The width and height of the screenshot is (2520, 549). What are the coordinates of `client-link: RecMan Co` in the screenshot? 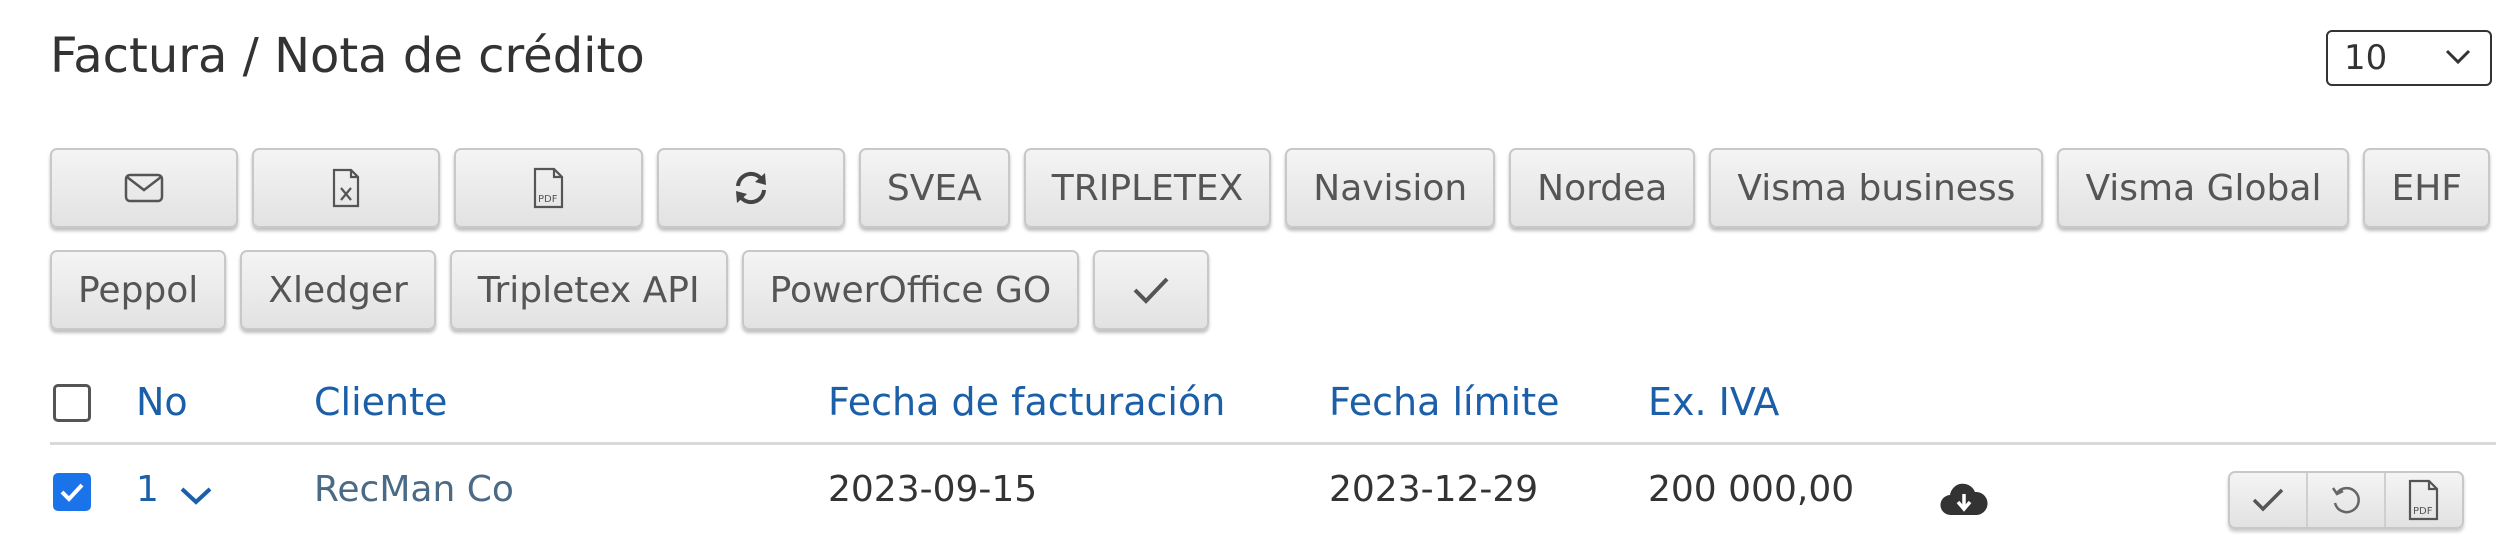 It's located at (414, 489).